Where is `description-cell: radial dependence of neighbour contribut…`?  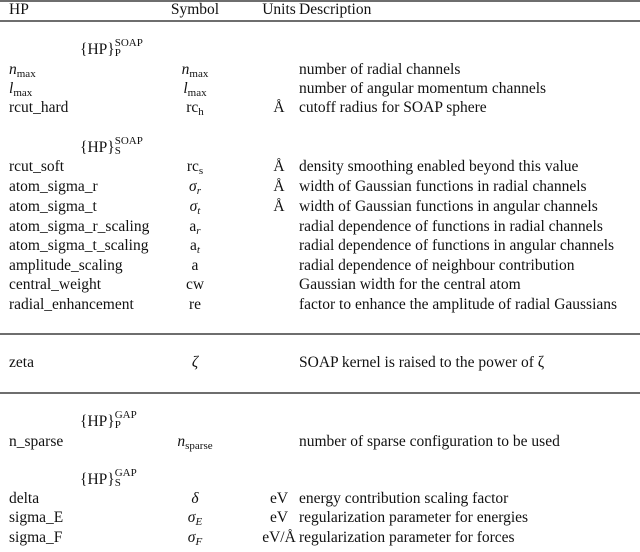 description-cell: radial dependence of neighbour contribut… is located at coordinates (437, 265).